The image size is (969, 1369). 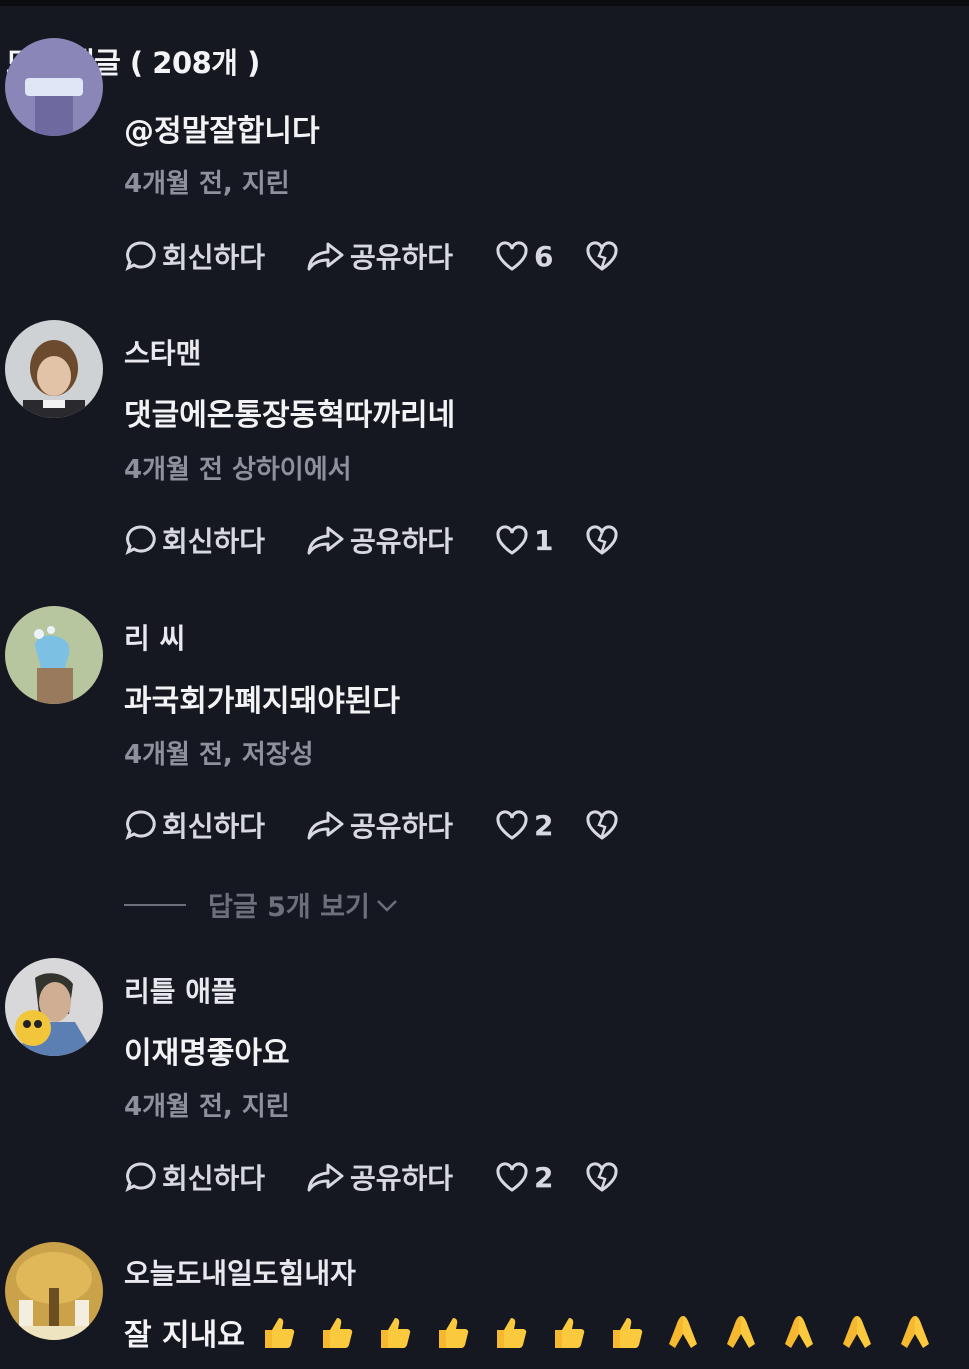 I want to click on comment-text: 이재명좋아요, so click(x=207, y=1053).